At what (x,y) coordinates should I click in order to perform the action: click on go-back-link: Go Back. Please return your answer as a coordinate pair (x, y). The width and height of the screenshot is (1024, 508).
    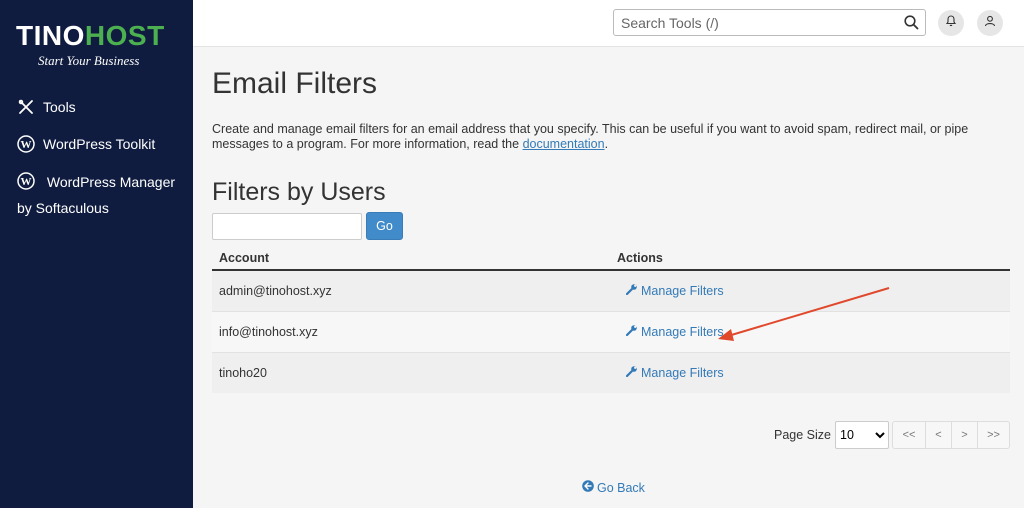
    Looking at the image, I should click on (613, 487).